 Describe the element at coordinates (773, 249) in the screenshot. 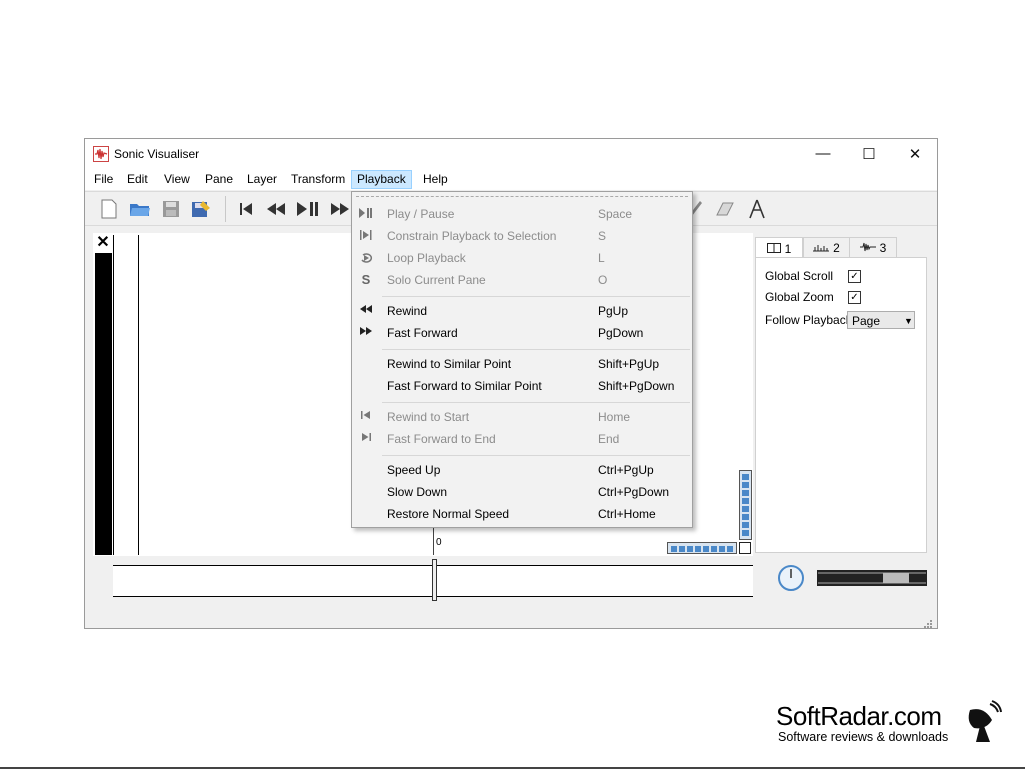

I see `pane-icon` at that location.